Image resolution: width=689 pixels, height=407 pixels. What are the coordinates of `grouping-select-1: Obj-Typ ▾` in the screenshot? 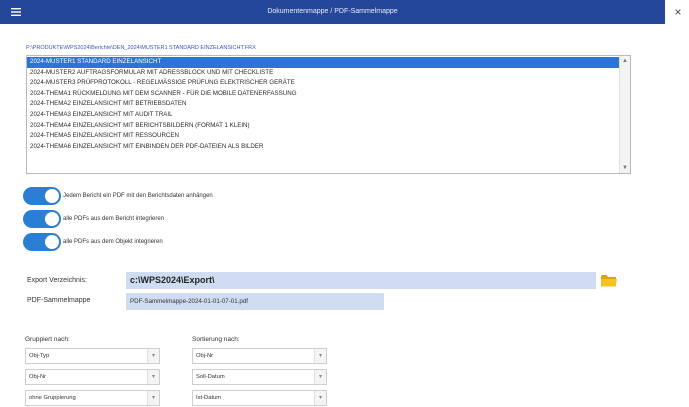 It's located at (92, 356).